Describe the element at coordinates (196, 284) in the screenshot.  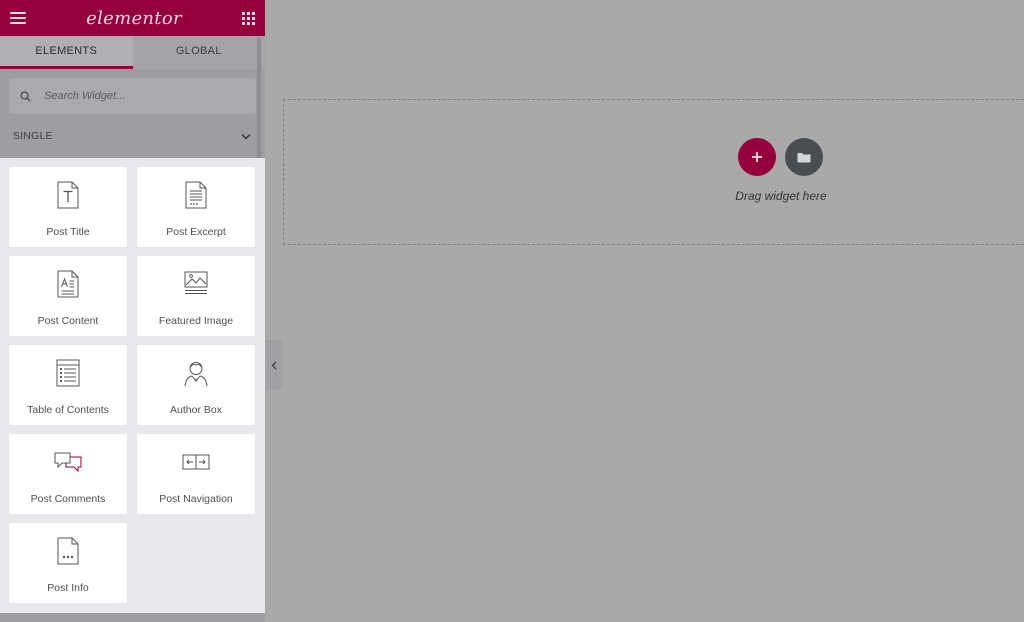
I see `featured-image-icon` at that location.